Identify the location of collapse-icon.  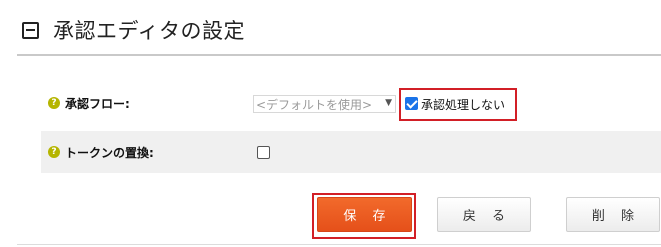
(30, 30).